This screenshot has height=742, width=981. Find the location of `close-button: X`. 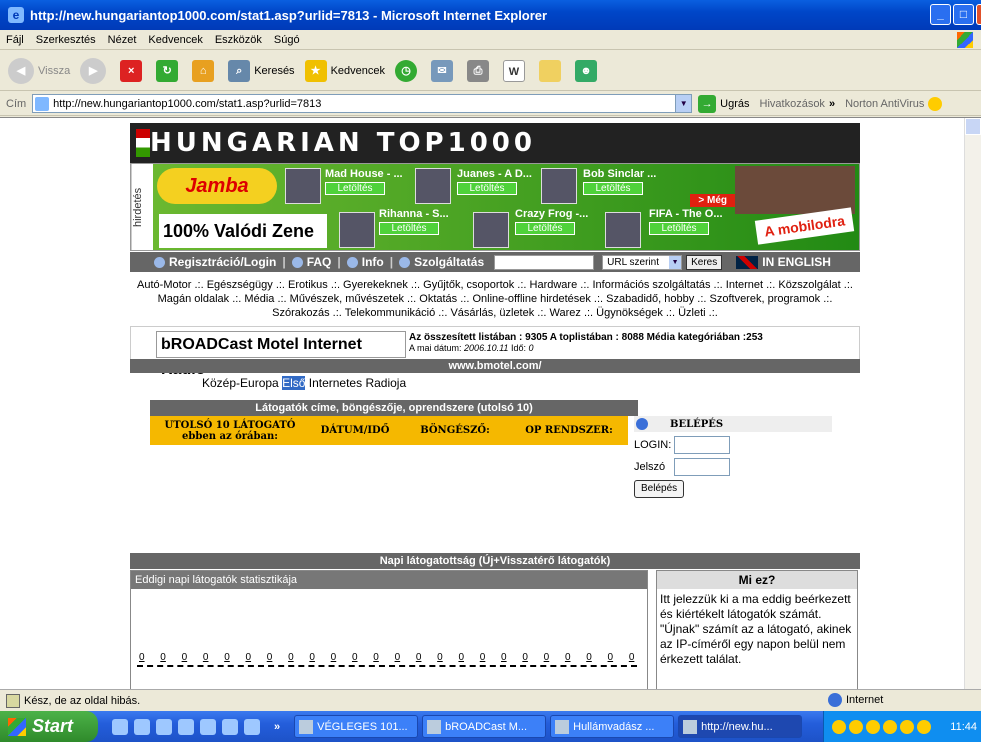

close-button: X is located at coordinates (978, 14).